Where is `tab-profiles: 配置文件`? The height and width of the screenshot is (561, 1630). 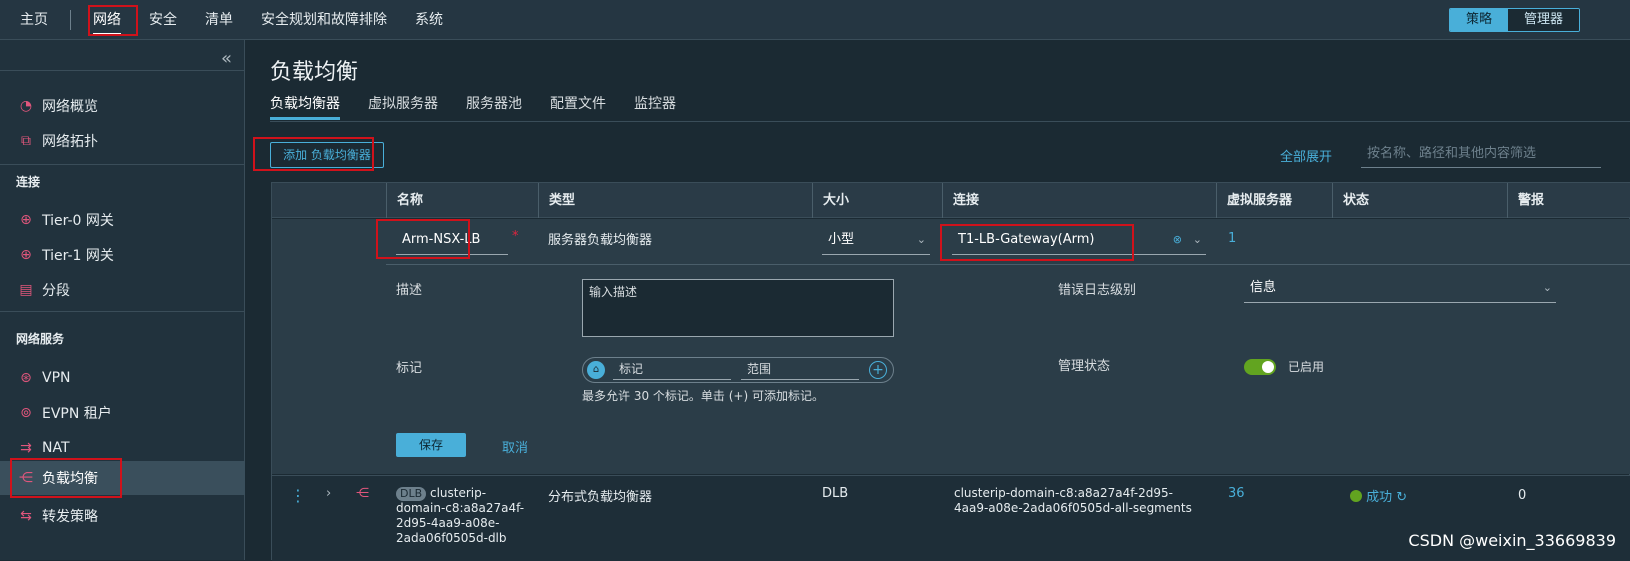 tab-profiles: 配置文件 is located at coordinates (578, 108).